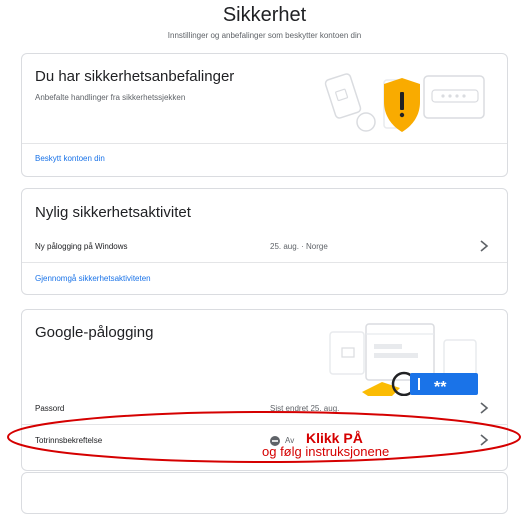  Describe the element at coordinates (81, 246) in the screenshot. I see `event-label: Ny pålogging på Windows` at that location.